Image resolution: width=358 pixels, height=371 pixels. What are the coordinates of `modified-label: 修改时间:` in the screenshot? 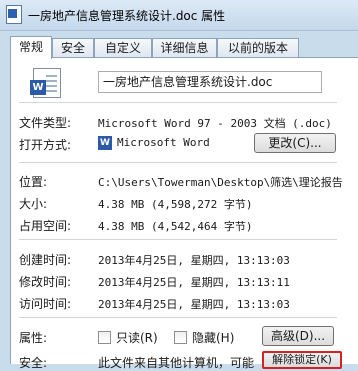 It's located at (45, 282).